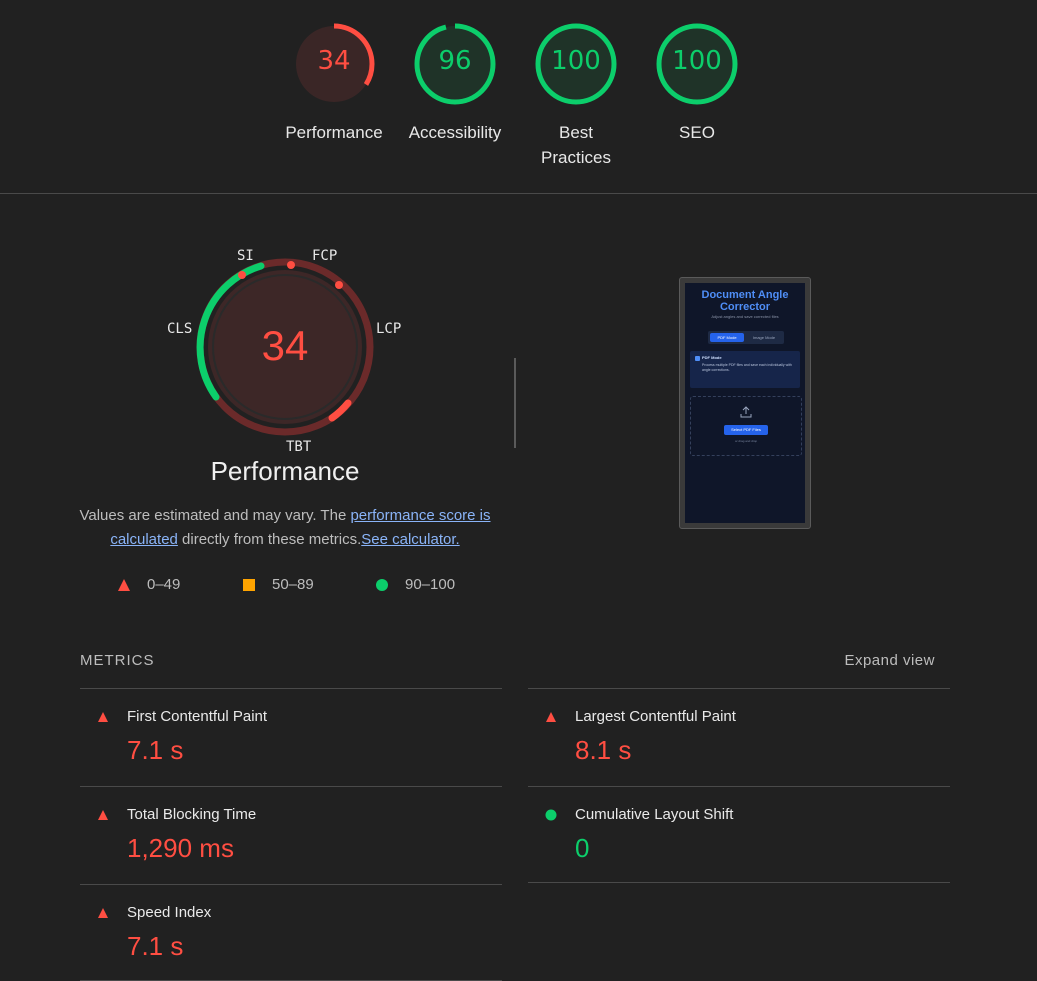 This screenshot has height=981, width=1037. What do you see at coordinates (197, 716) in the screenshot?
I see `metric-name: First Contentful Paint` at bounding box center [197, 716].